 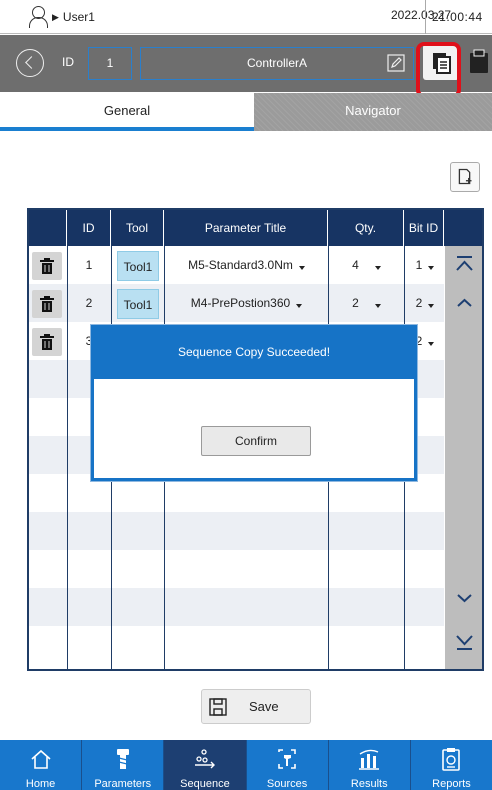 I want to click on parameter-select: M5-Standard3.0Nm, so click(x=246, y=265).